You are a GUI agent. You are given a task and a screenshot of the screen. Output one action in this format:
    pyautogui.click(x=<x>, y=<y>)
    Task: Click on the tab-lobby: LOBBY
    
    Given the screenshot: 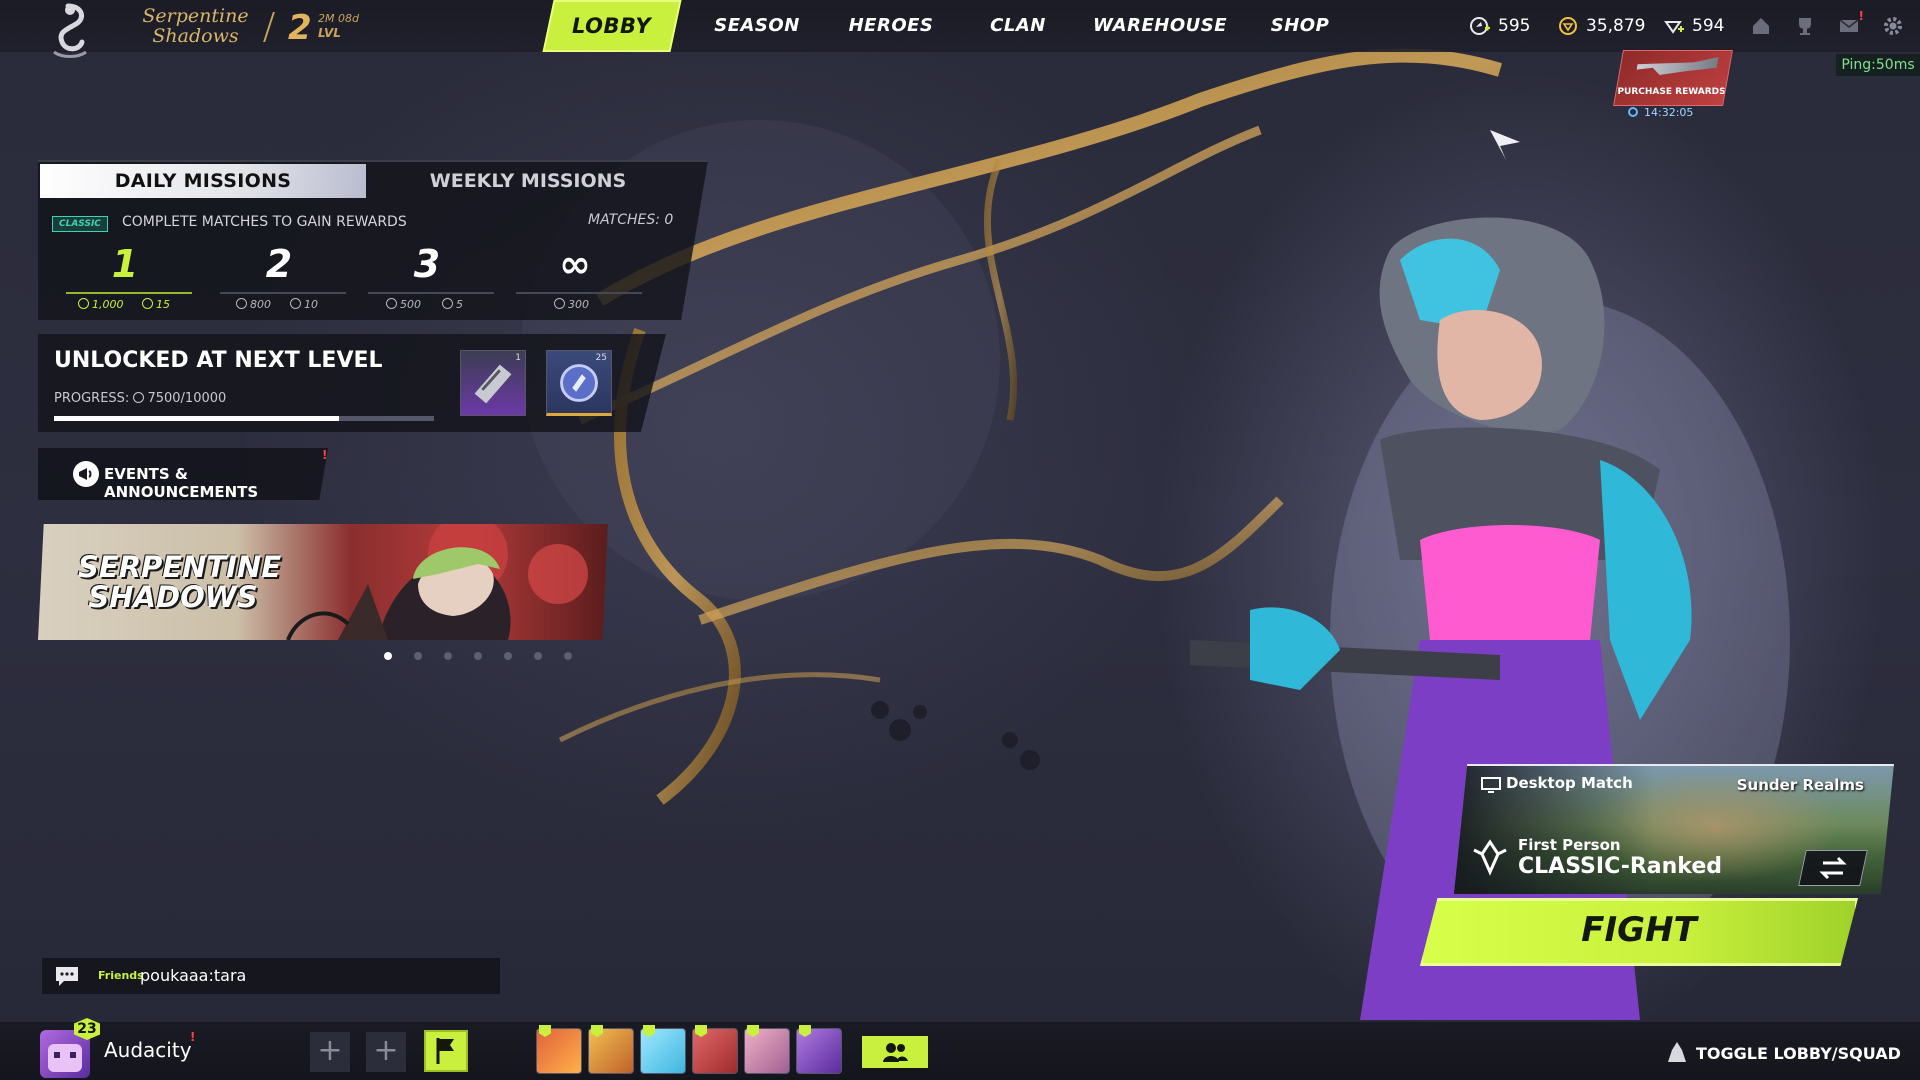 What is the action you would take?
    pyautogui.click(x=612, y=26)
    